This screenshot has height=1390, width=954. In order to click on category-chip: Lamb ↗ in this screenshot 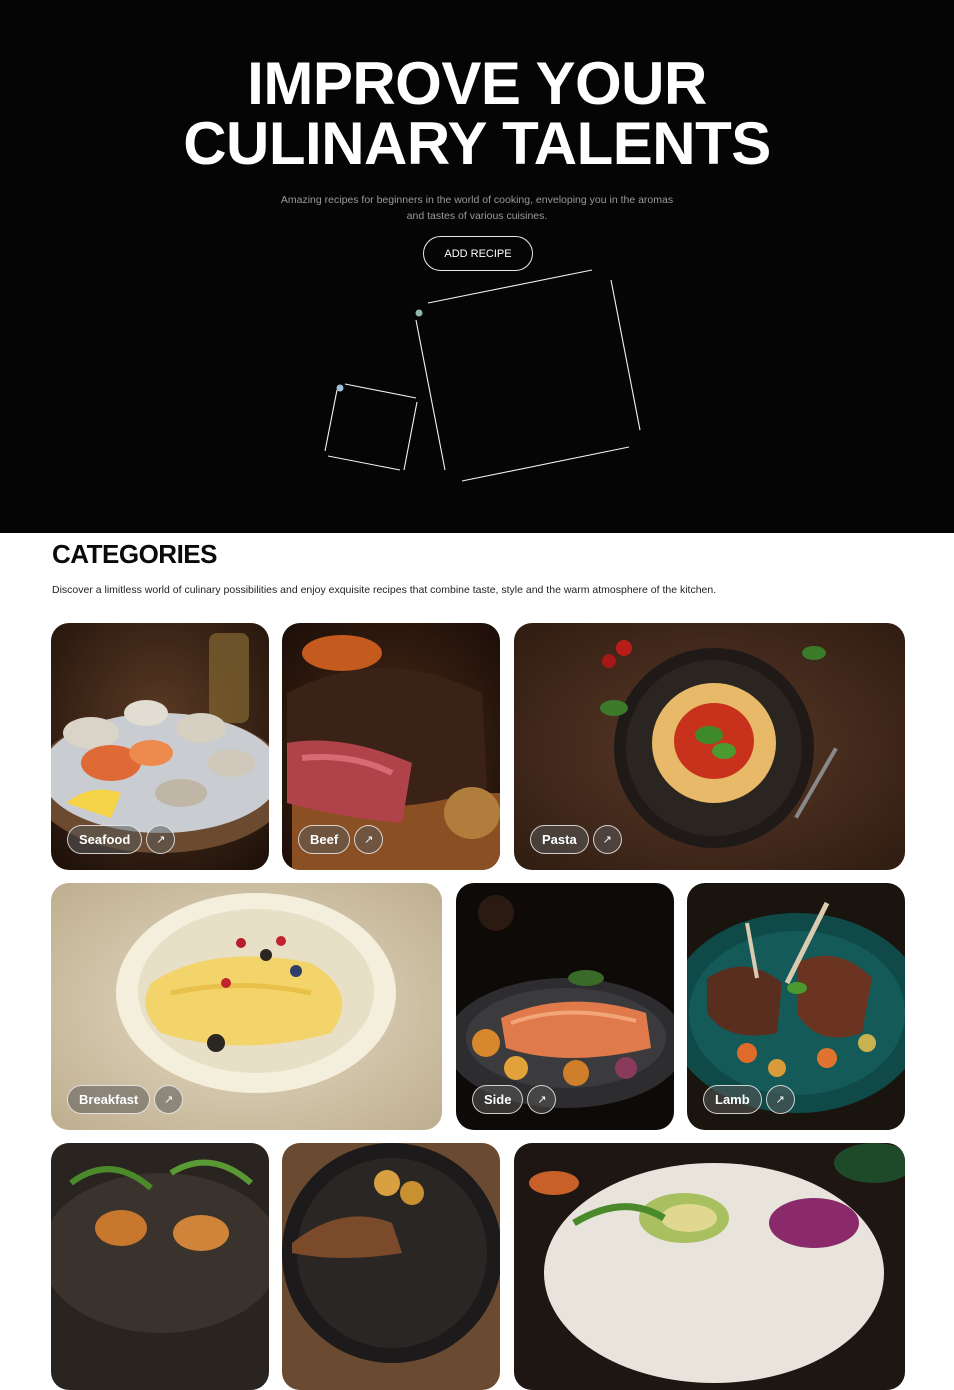, I will do `click(749, 1099)`.